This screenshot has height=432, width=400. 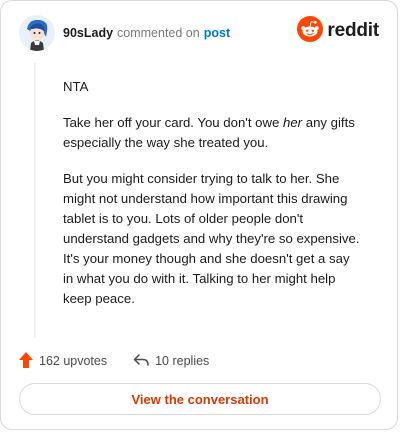 I want to click on reddit-wordmark: reddit, so click(x=353, y=30).